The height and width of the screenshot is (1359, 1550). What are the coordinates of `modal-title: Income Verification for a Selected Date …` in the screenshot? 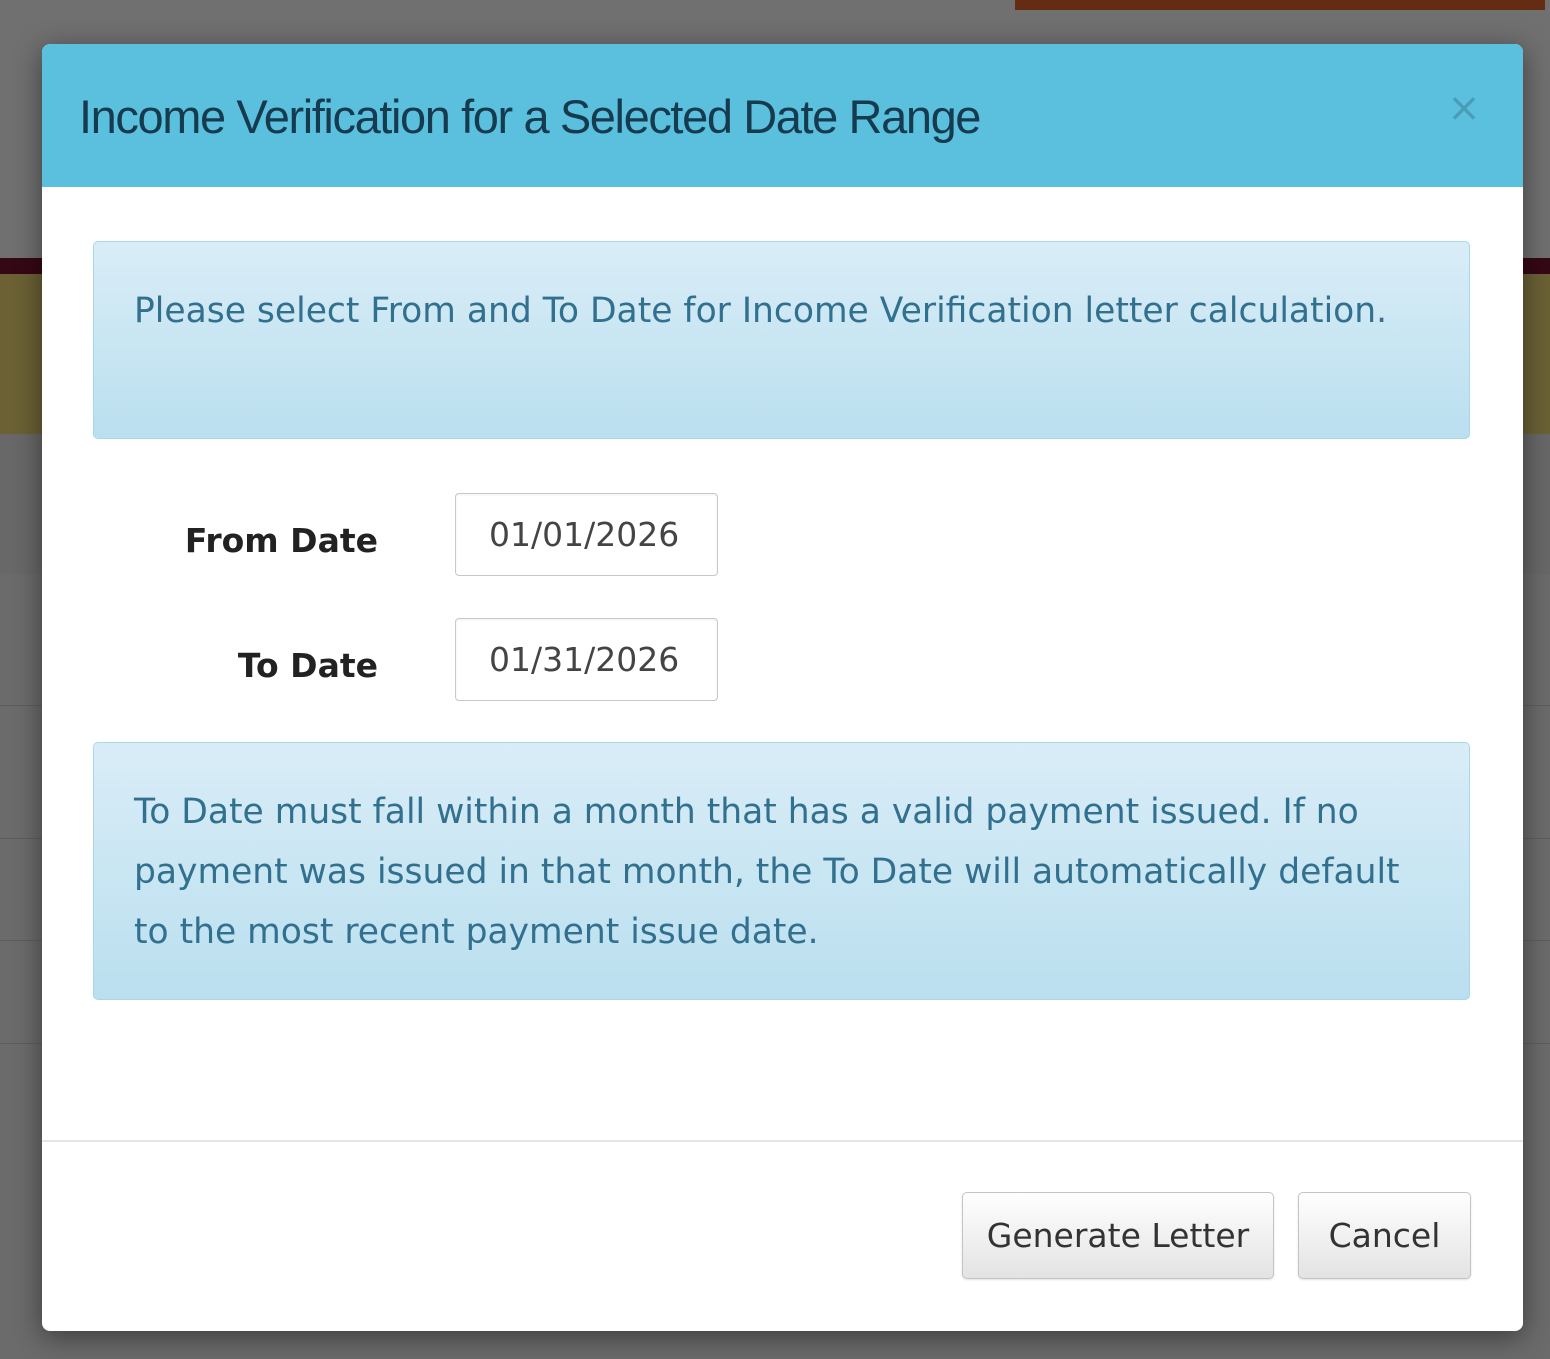 It's located at (530, 116).